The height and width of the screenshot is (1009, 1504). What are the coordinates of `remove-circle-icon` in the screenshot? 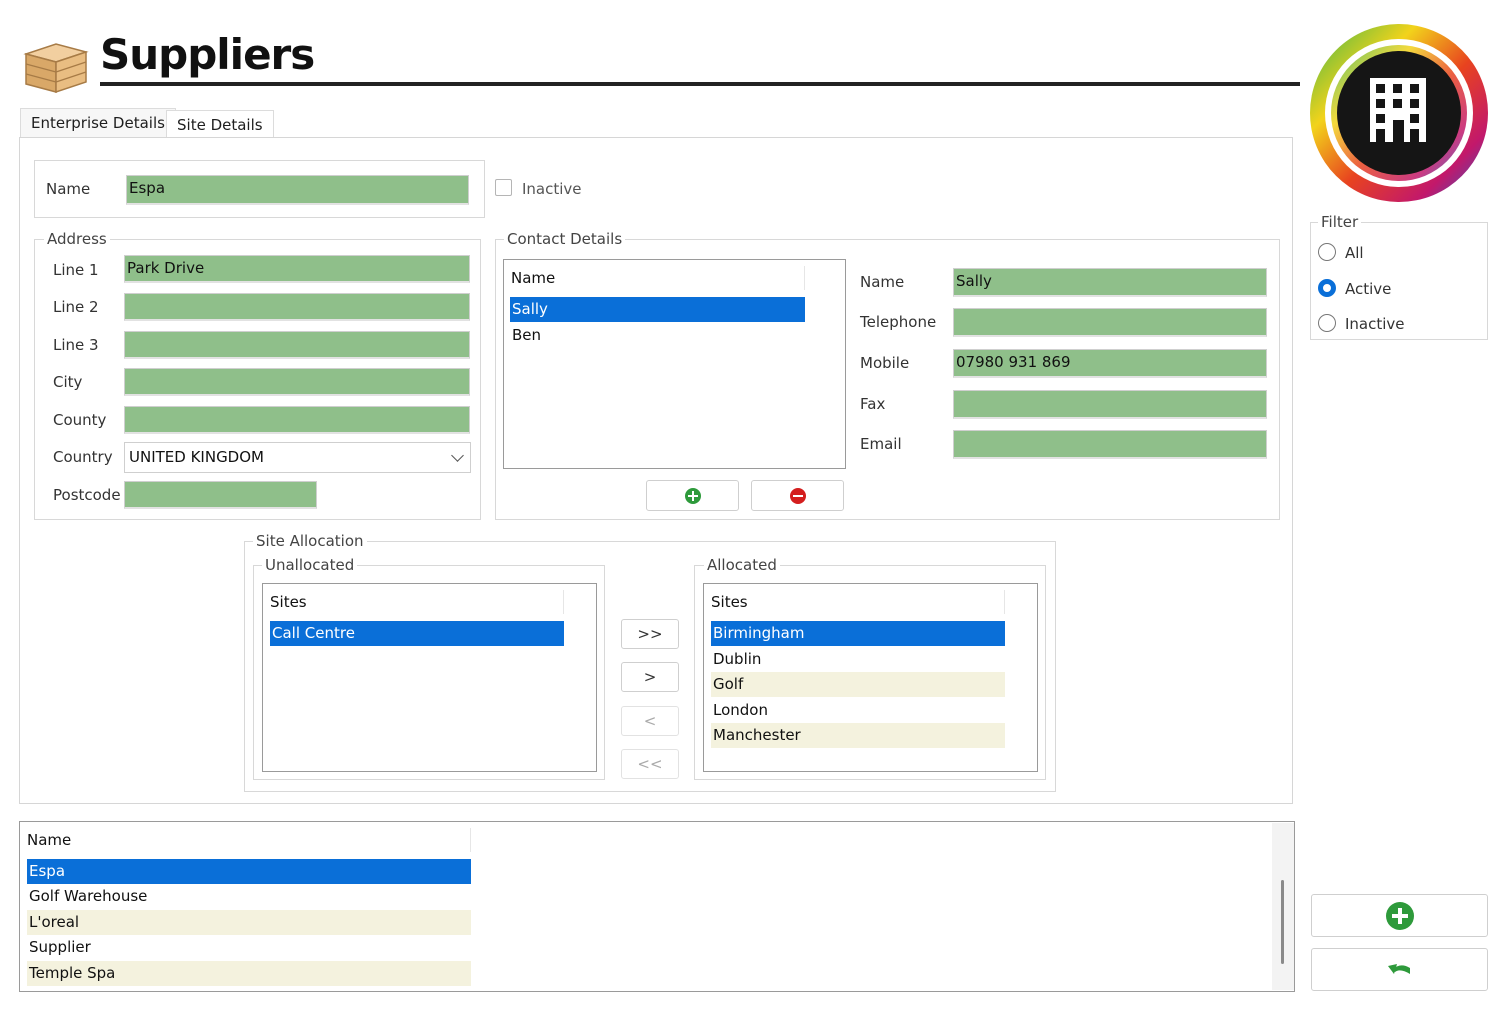 It's located at (797, 495).